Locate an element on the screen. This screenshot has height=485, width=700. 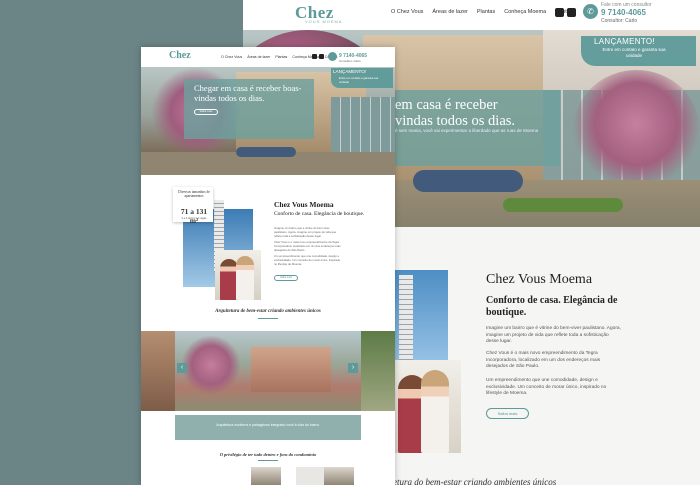
back-phone-number: 9 7140-4065 is located at coordinates (623, 12).